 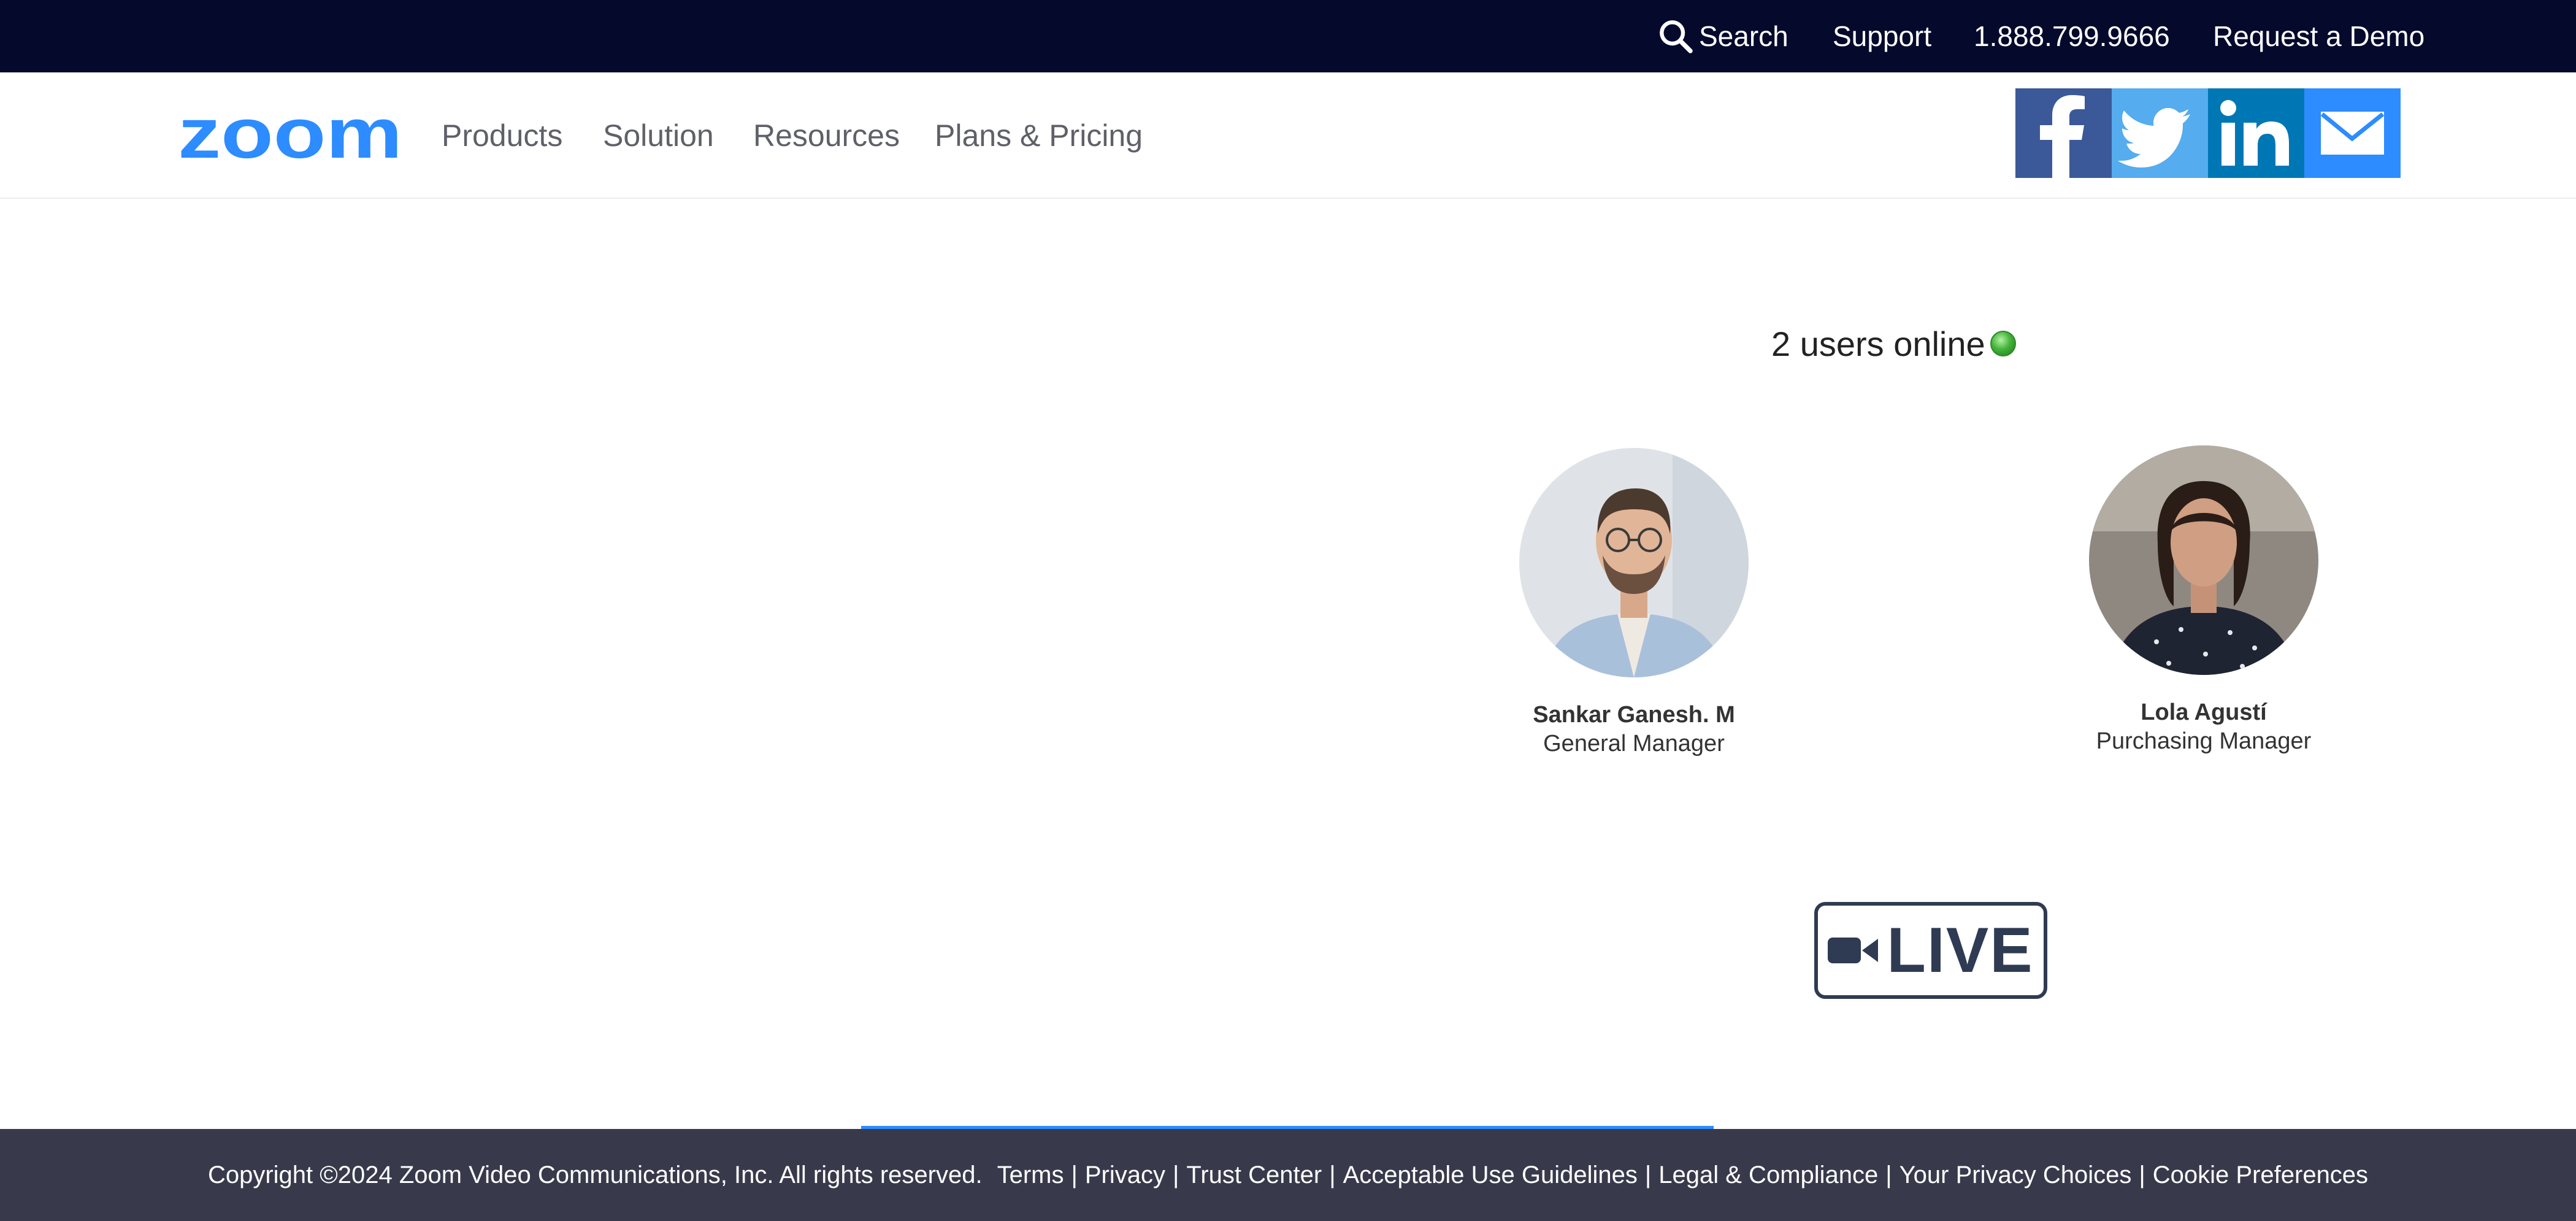 What do you see at coordinates (1676, 36) in the screenshot?
I see `search-icon` at bounding box center [1676, 36].